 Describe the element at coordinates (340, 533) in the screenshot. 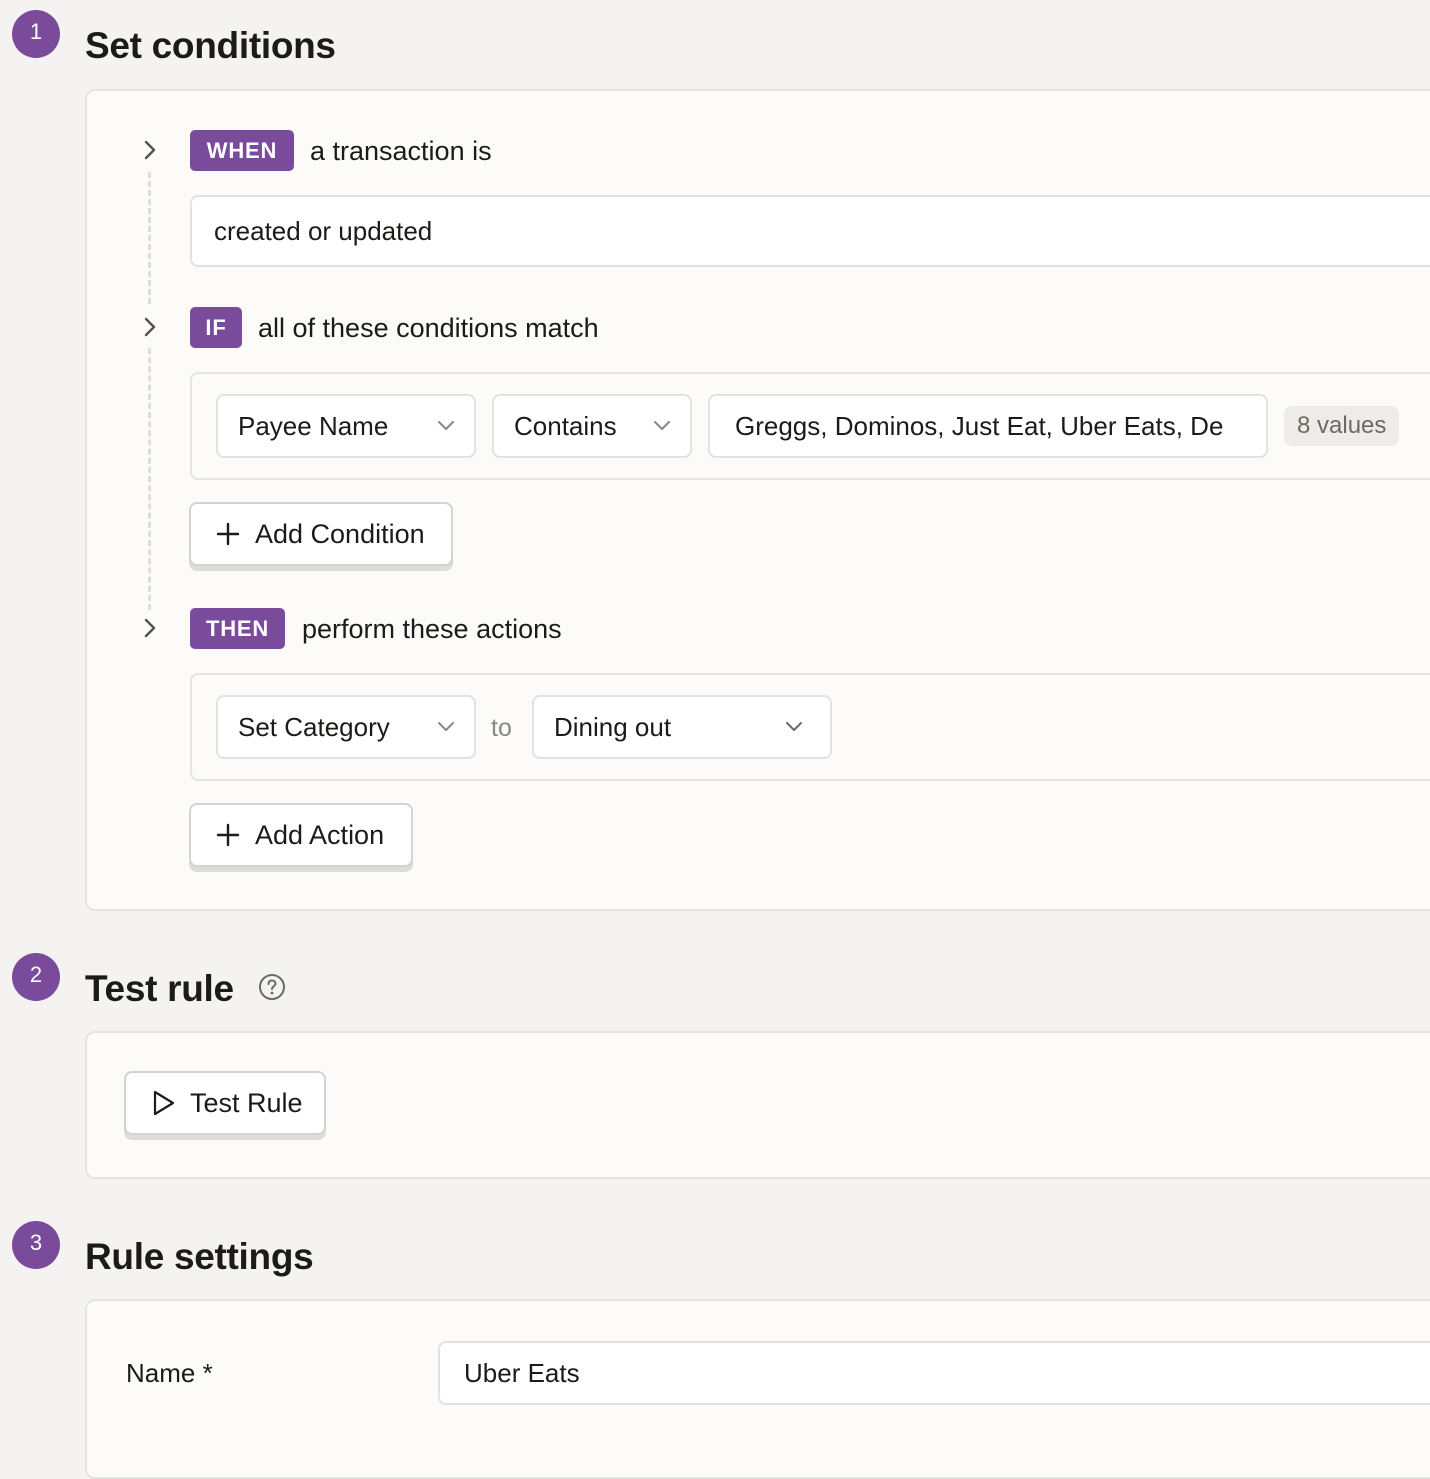

I see `add-condition-label: Add Condition` at that location.